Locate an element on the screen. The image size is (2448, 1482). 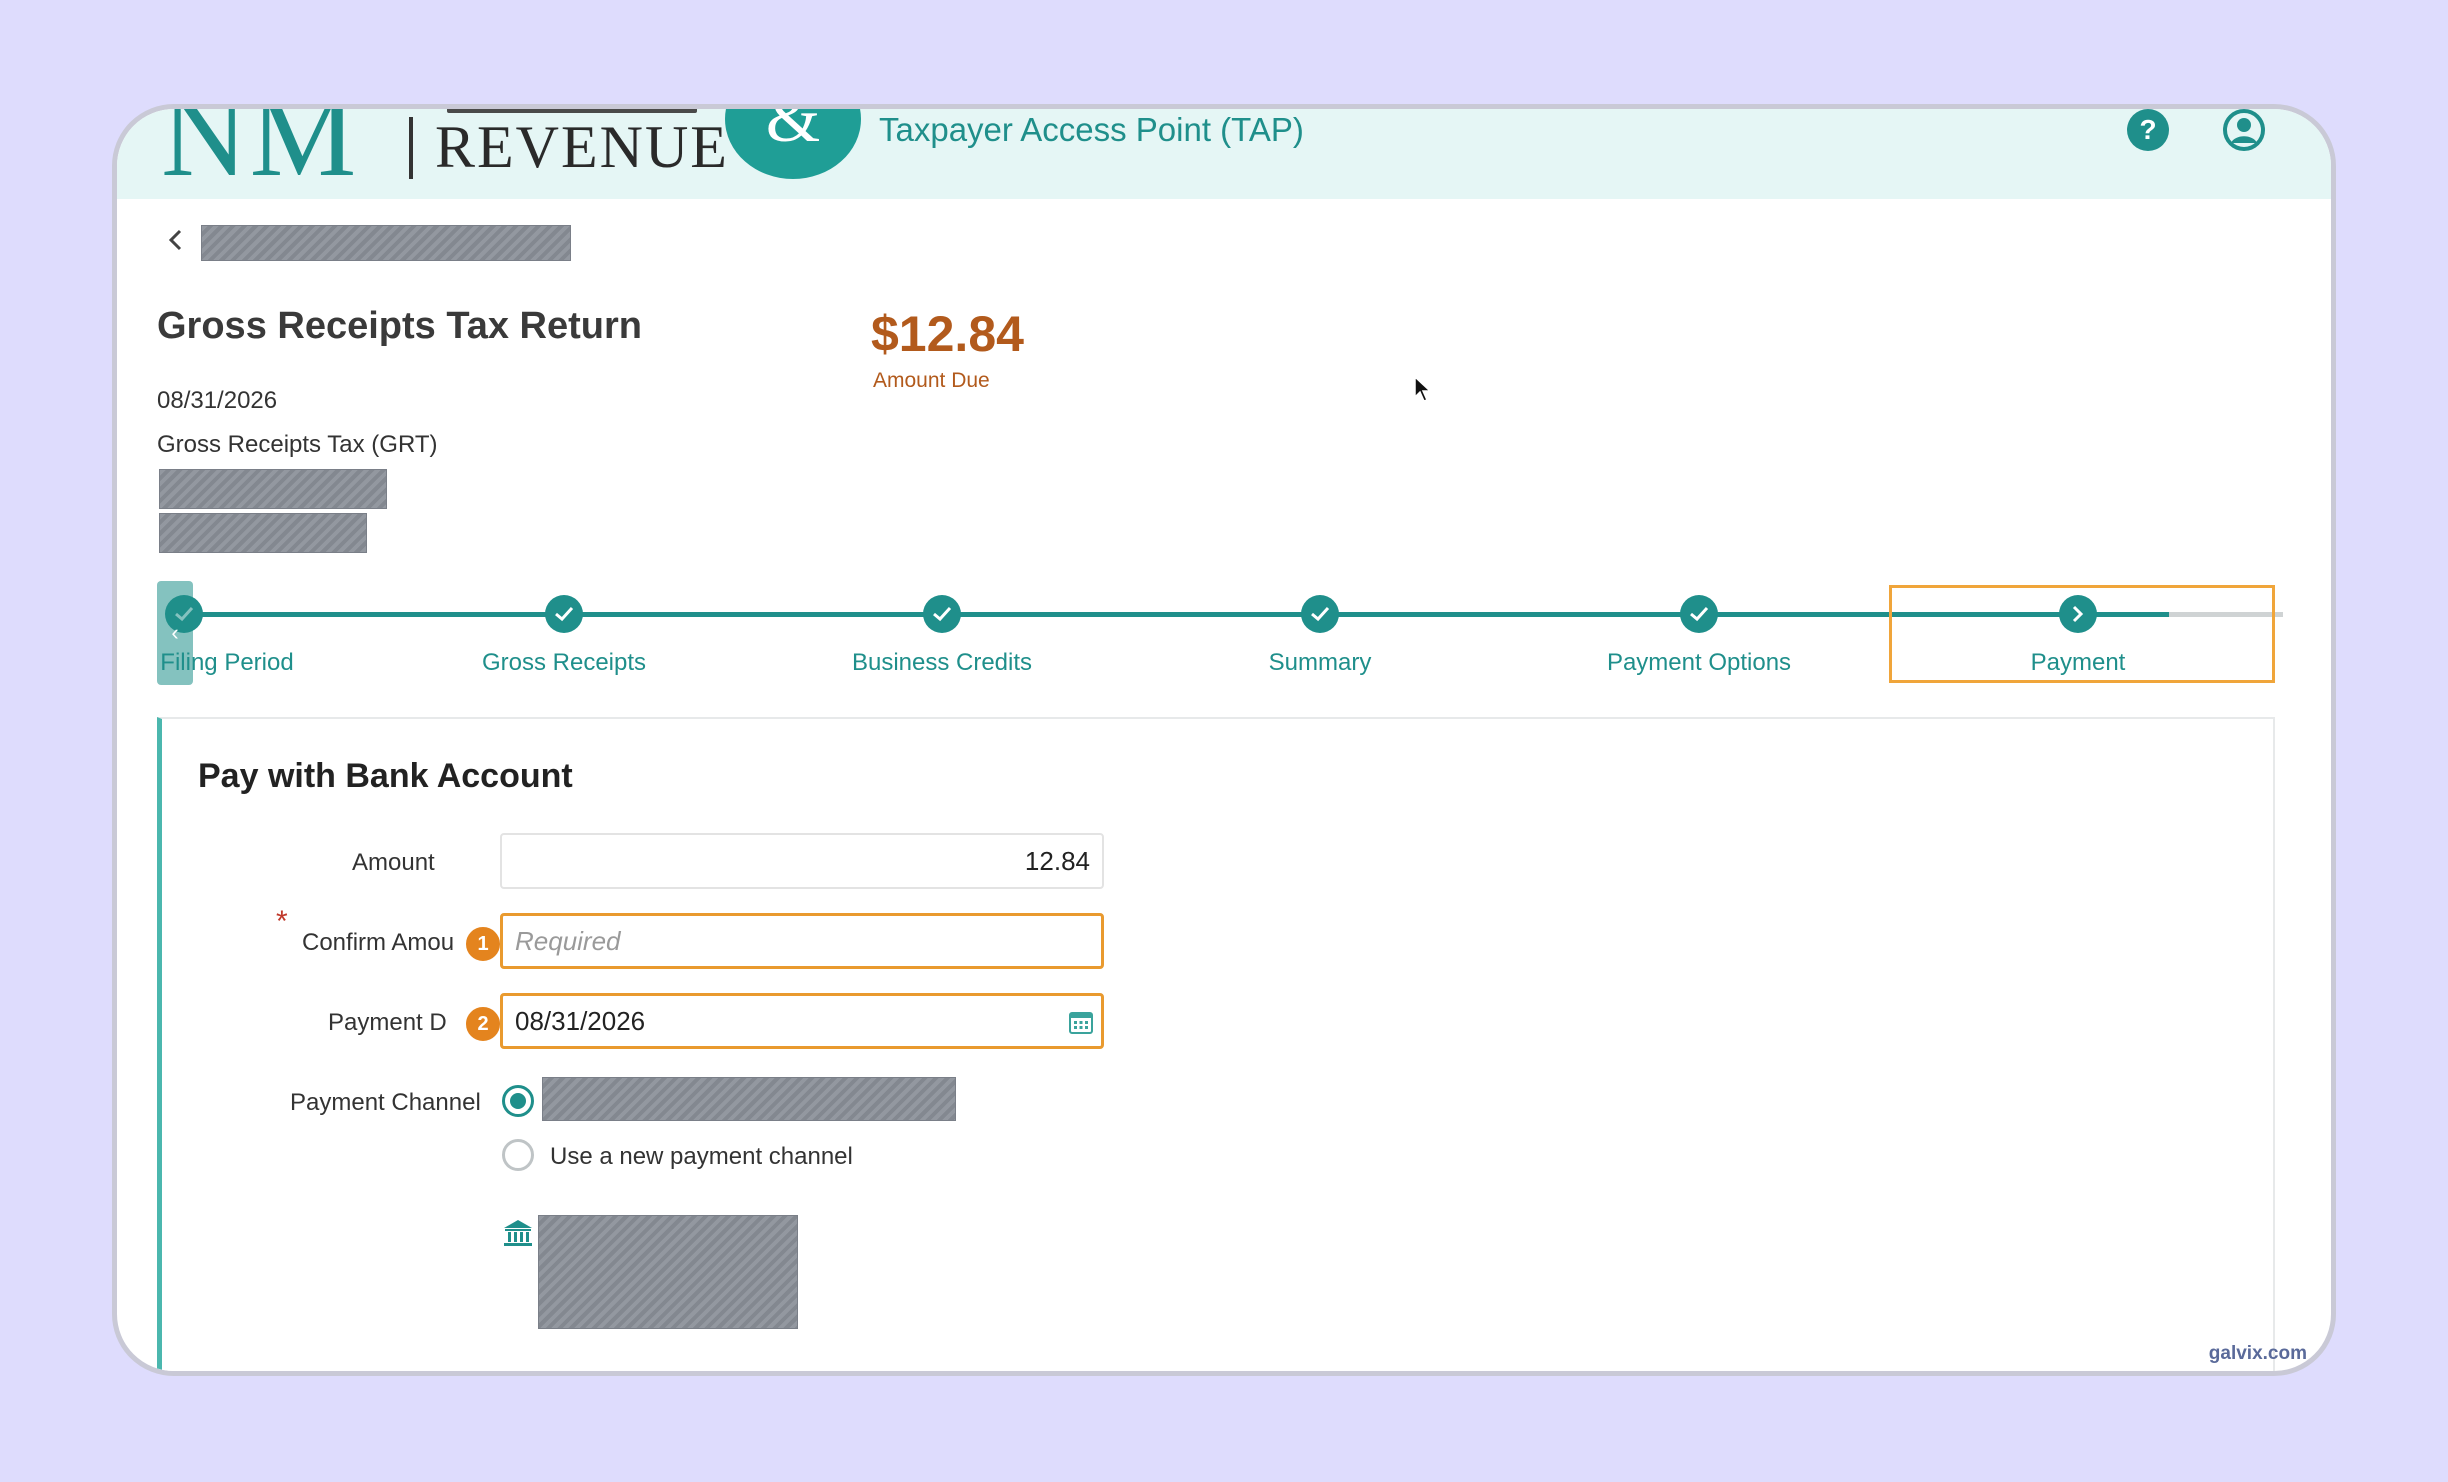
help-icon: ? is located at coordinates (2148, 130).